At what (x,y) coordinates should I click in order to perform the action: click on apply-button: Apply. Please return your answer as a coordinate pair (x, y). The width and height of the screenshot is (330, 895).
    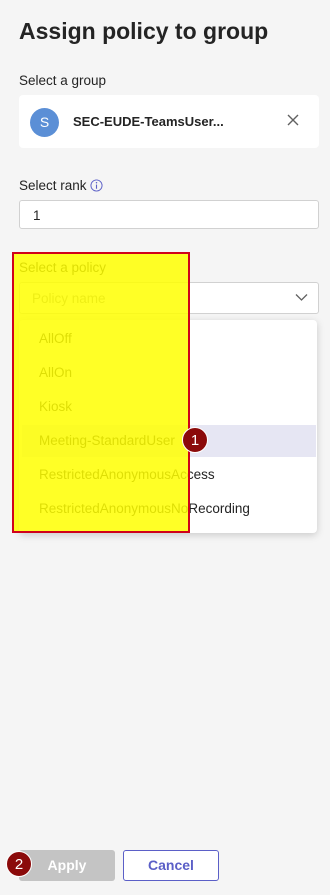
    Looking at the image, I should click on (67, 865).